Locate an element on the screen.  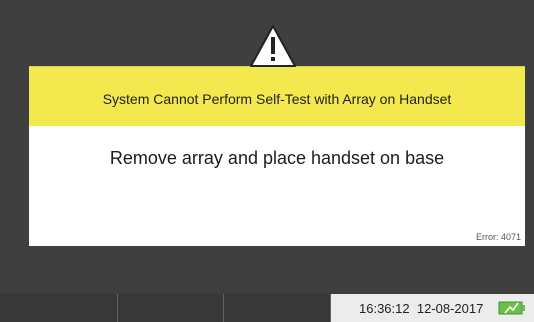
clock: 16:36:12 12-08-2017 is located at coordinates (421, 308).